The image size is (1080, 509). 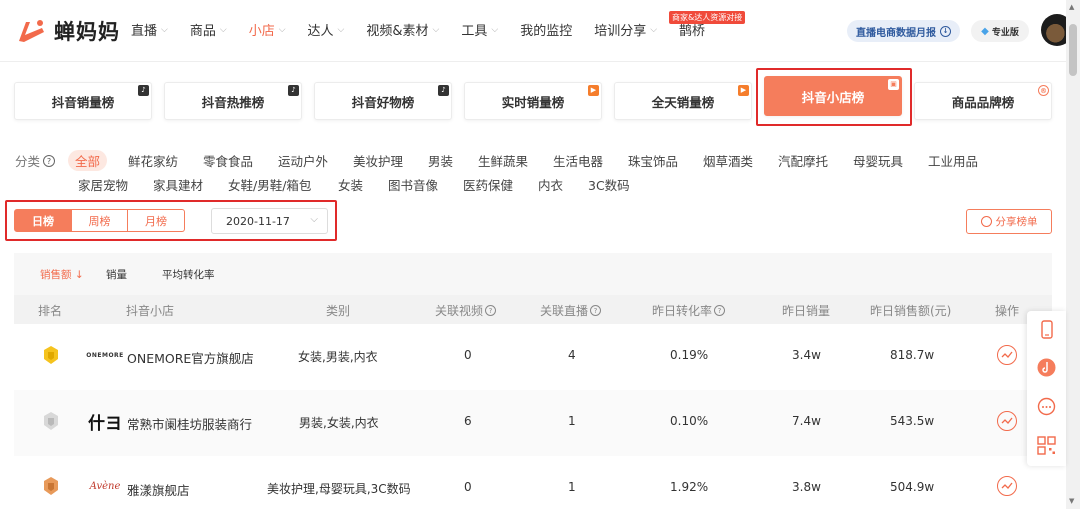 What do you see at coordinates (806, 421) in the screenshot?
I see `sales-volume: 7.4w` at bounding box center [806, 421].